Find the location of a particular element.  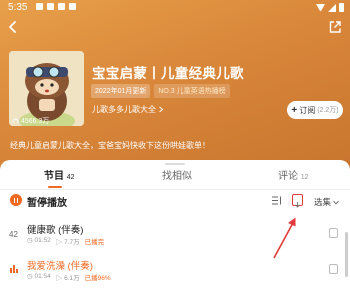

rank-tag: NO.3 儿童英语热播榜 is located at coordinates (192, 91).